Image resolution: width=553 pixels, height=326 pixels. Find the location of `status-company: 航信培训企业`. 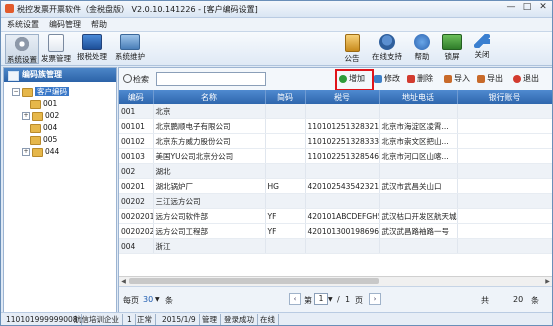

status-company: 航信培训企业 is located at coordinates (97, 319).